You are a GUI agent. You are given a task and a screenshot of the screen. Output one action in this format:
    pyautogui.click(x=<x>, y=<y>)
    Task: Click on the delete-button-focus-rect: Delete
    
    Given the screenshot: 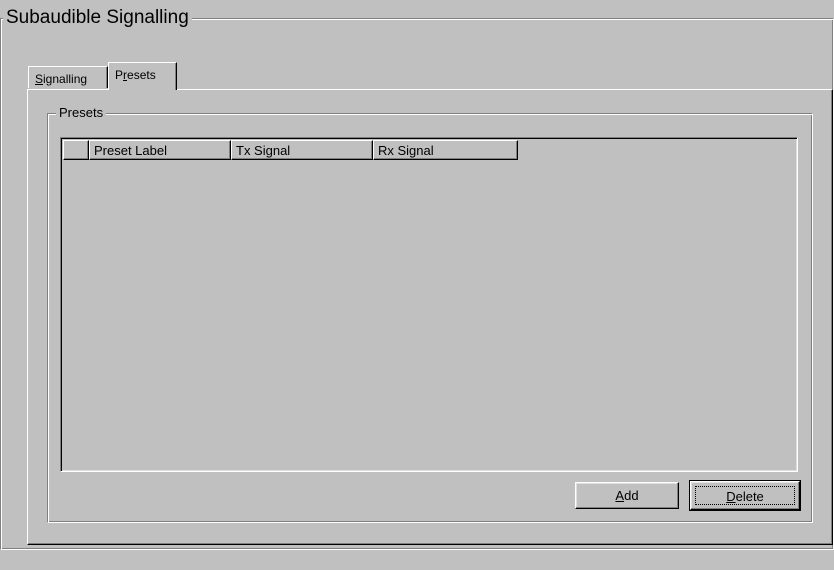 What is the action you would take?
    pyautogui.click(x=745, y=495)
    